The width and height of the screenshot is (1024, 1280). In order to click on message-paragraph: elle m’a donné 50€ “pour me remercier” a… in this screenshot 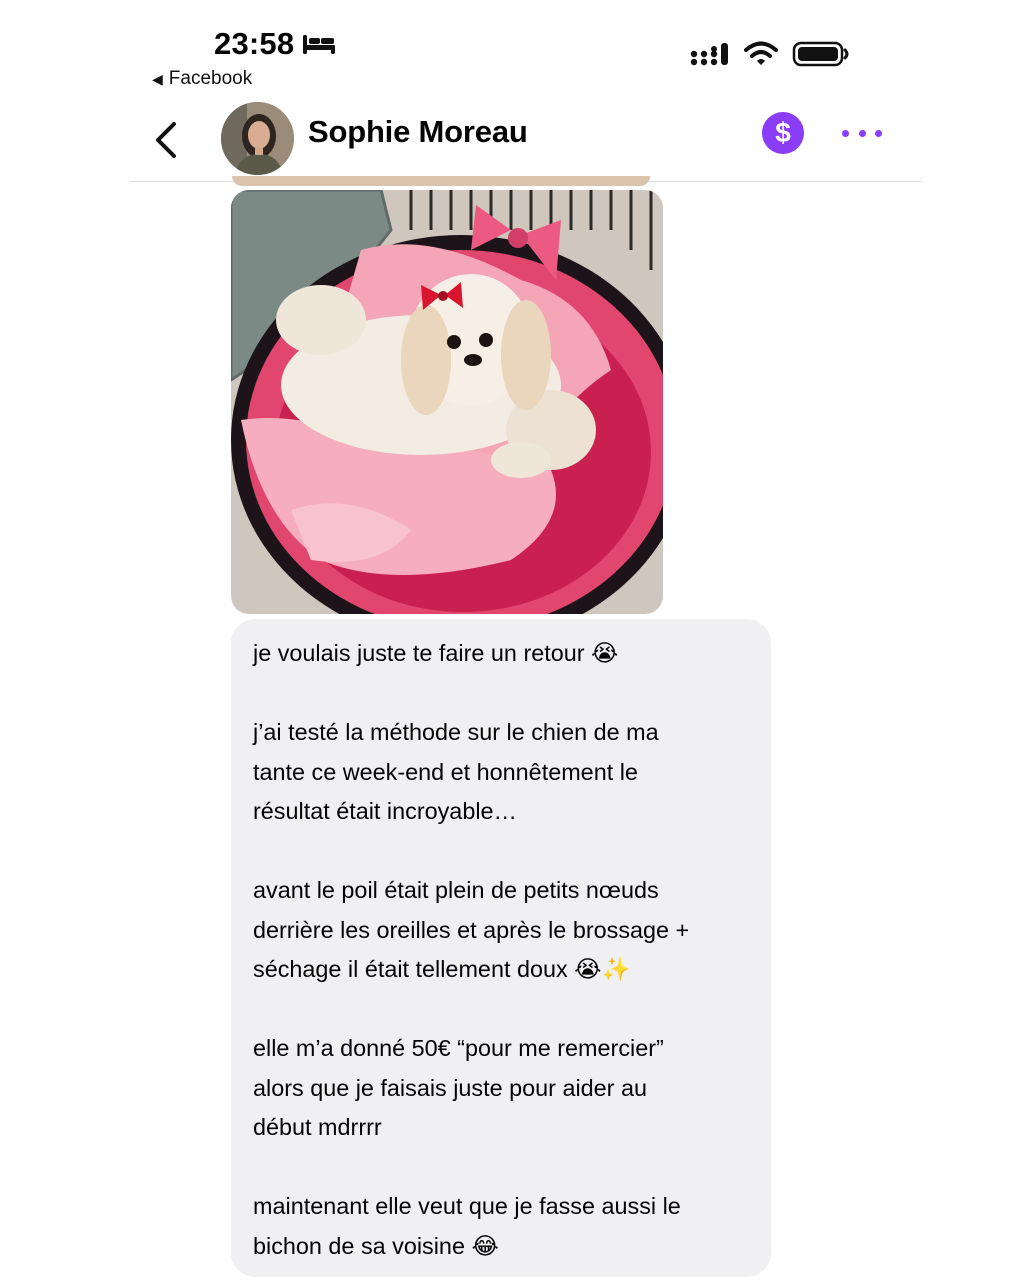, I will do `click(458, 1087)`.